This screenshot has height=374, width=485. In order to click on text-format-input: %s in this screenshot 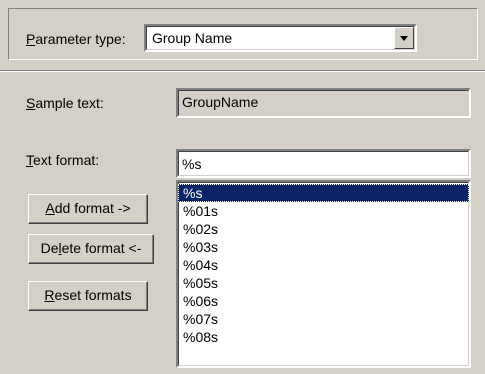, I will do `click(323, 163)`.